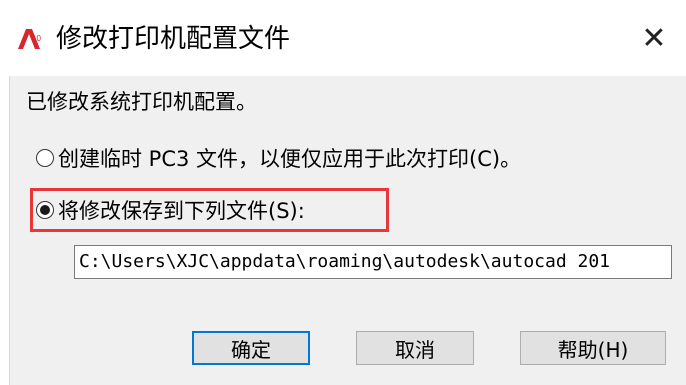  I want to click on save-to-file-radio-option: 将修改保存到下列文件(S):, so click(170, 210).